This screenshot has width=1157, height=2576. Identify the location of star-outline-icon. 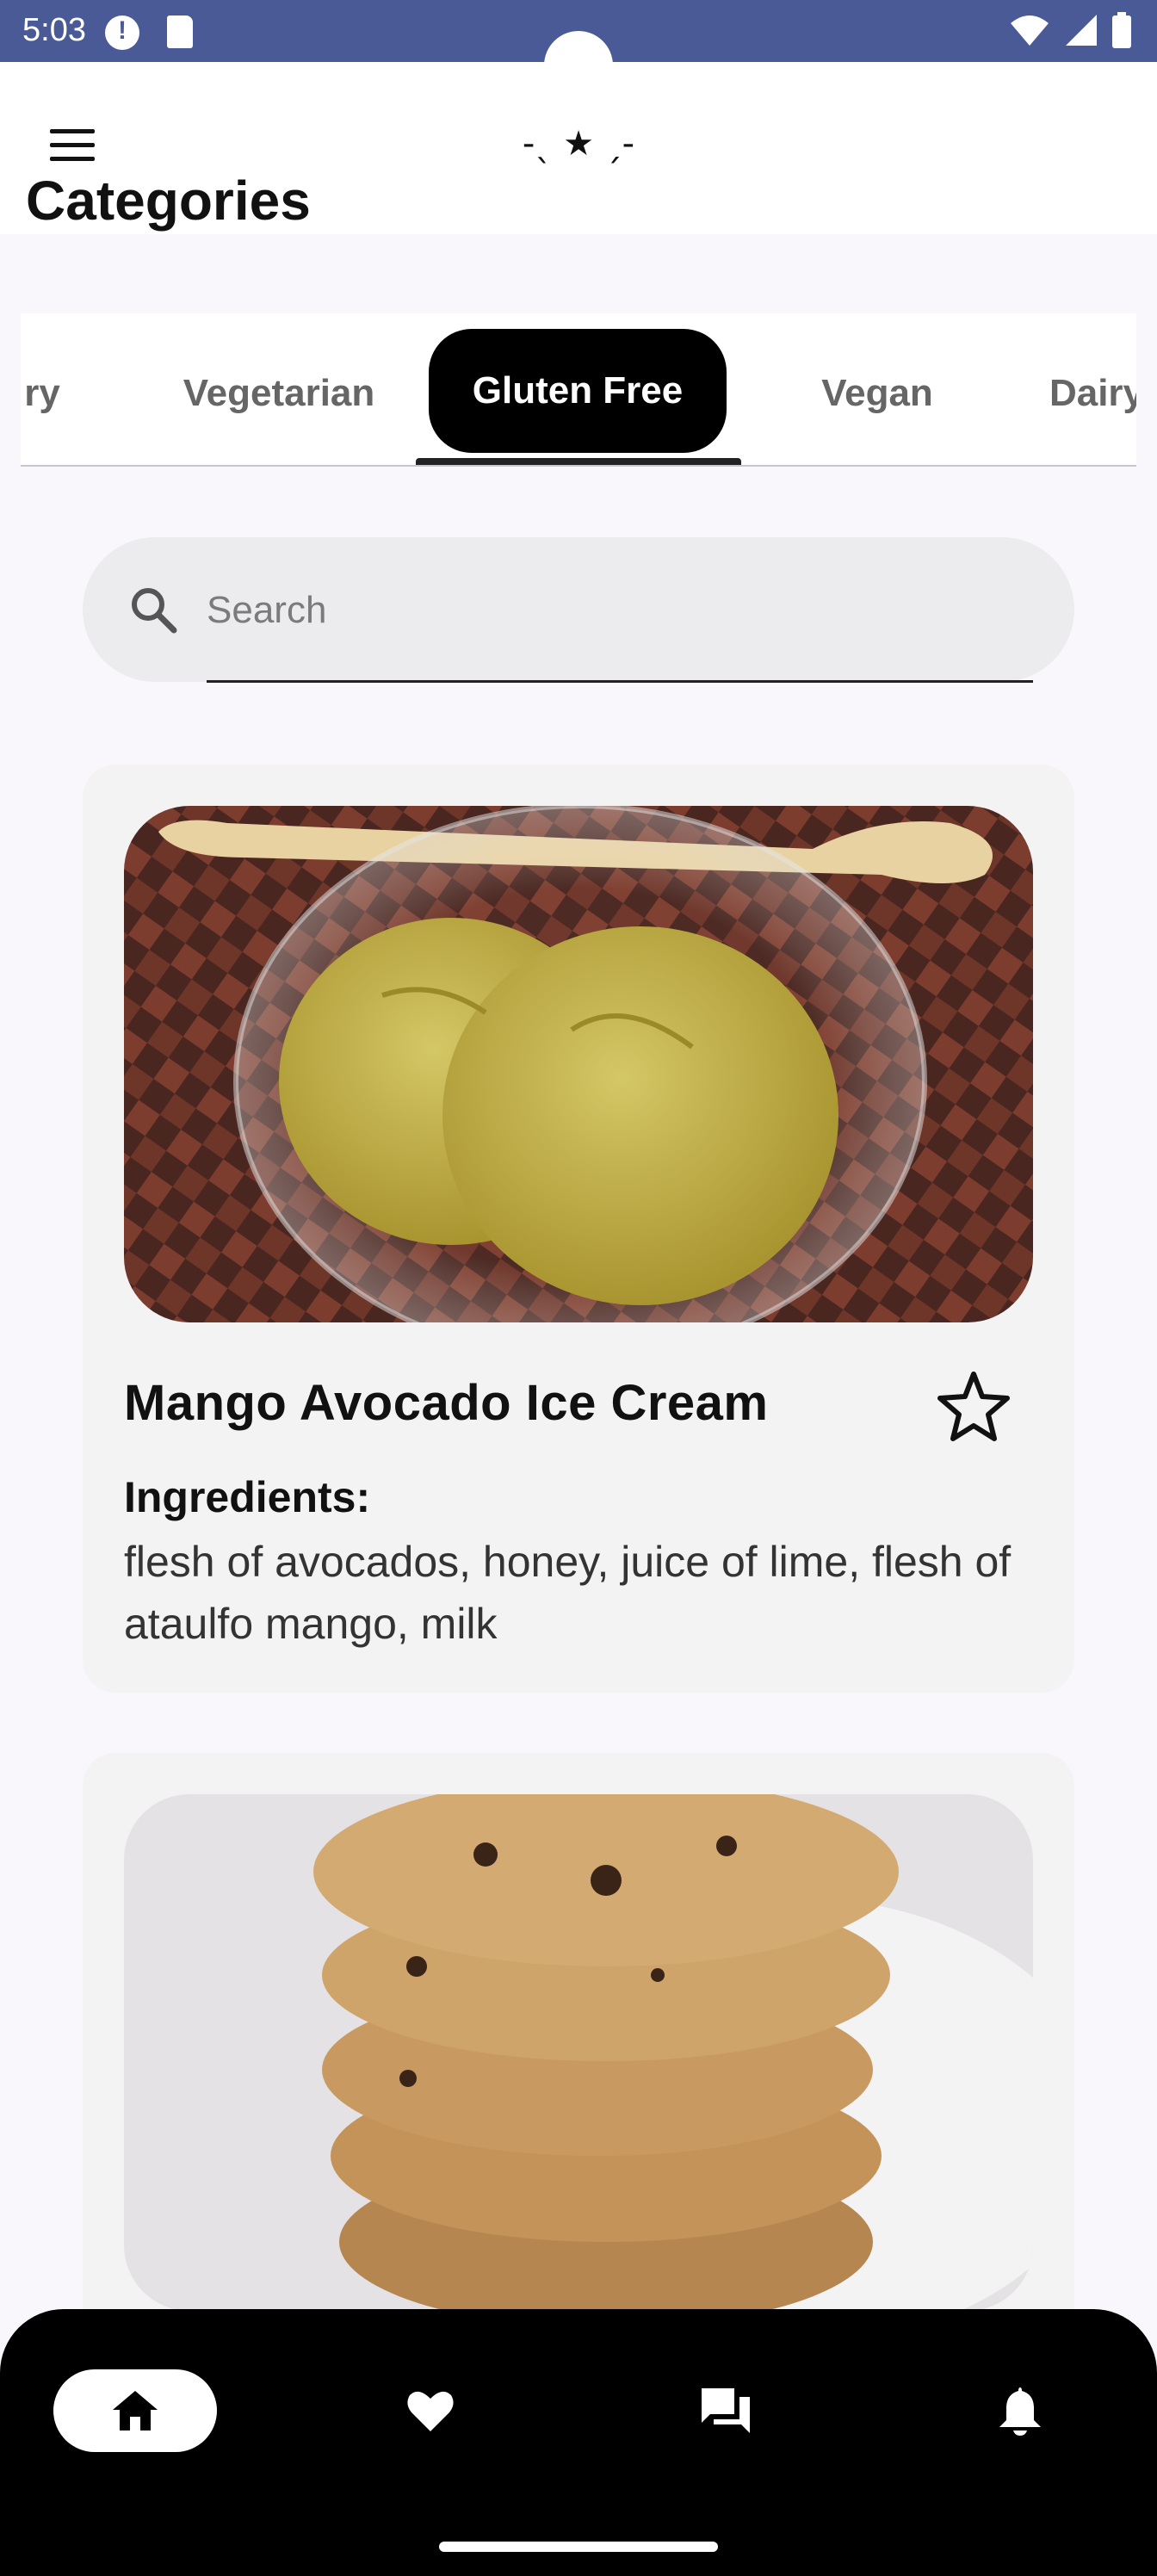
(973, 1406).